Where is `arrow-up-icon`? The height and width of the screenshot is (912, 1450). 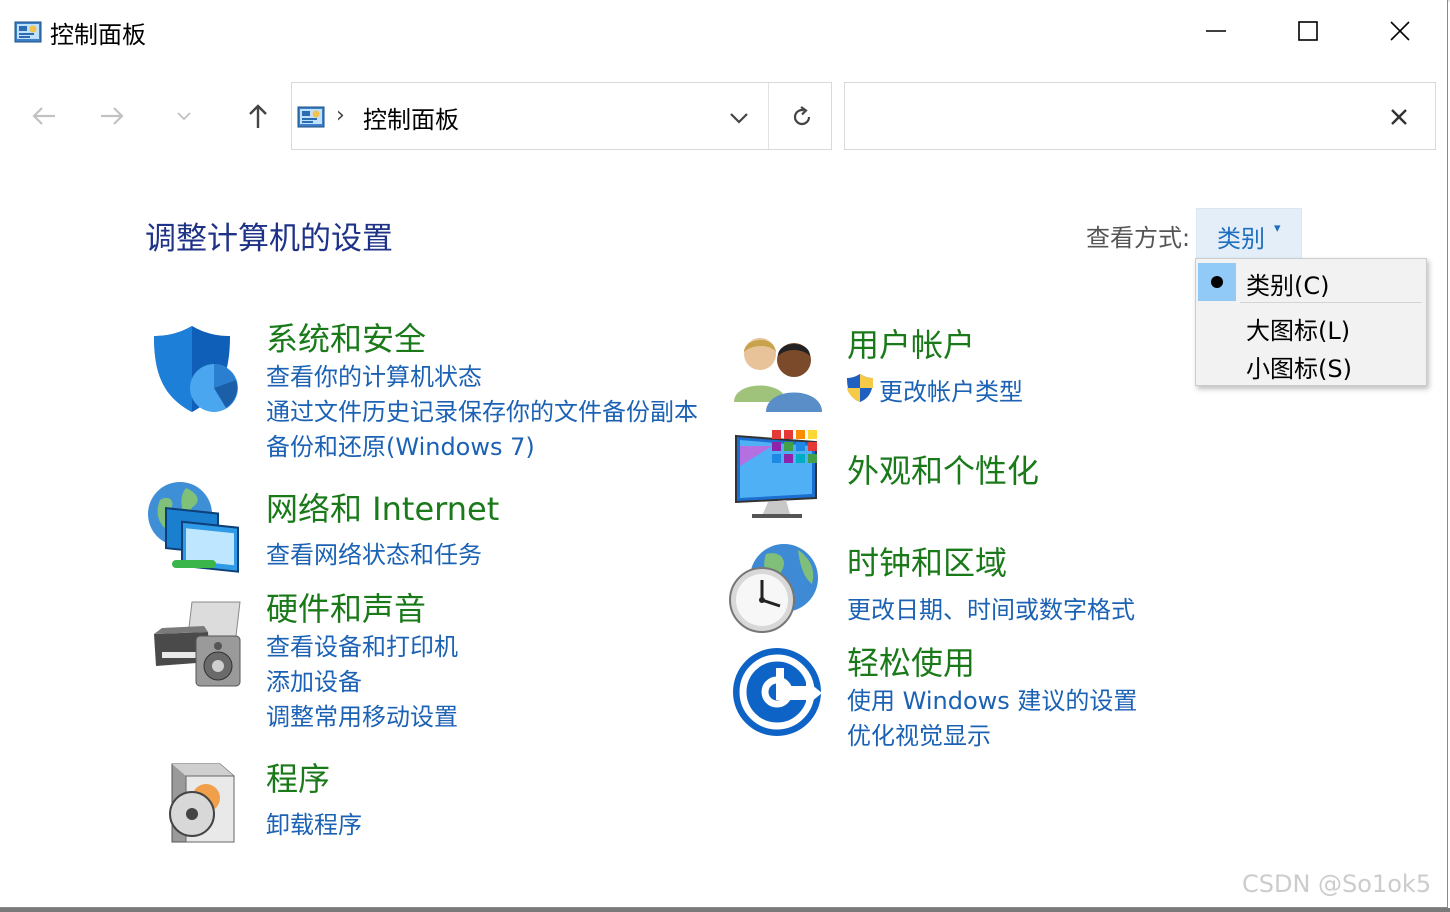 arrow-up-icon is located at coordinates (258, 116).